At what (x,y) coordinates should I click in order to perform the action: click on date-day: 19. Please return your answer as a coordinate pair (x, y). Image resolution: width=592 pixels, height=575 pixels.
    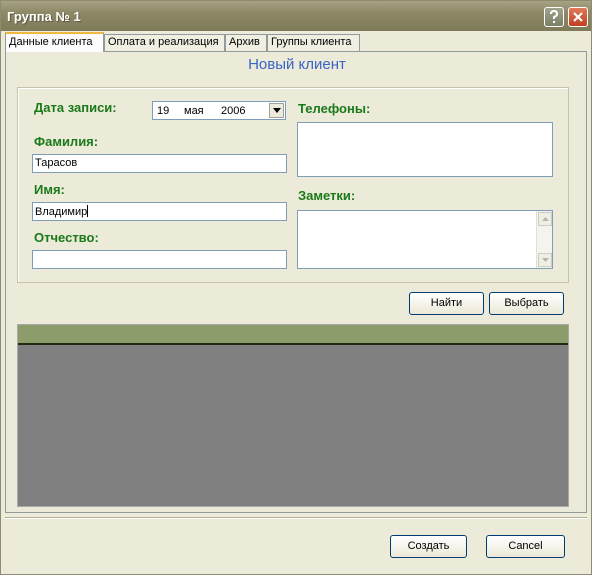
    Looking at the image, I should click on (163, 111).